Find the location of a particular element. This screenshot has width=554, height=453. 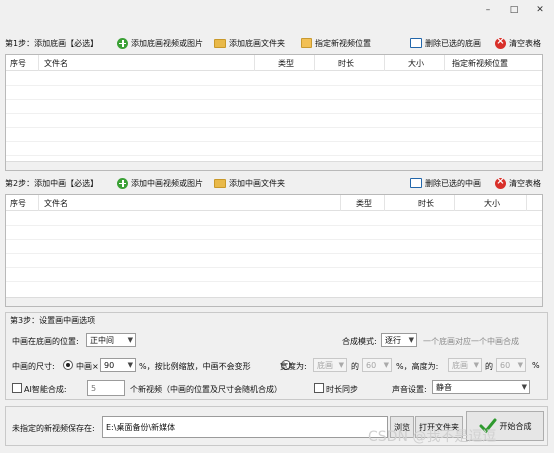

column-new-location: 指定新视频位置 is located at coordinates (480, 63).